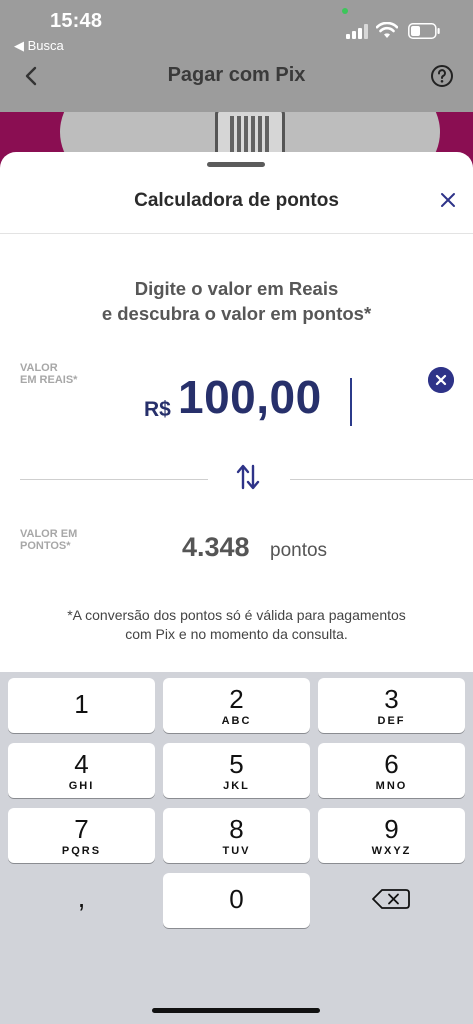 The image size is (473, 1024). Describe the element at coordinates (216, 547) in the screenshot. I see `points-value: 4.348` at that location.